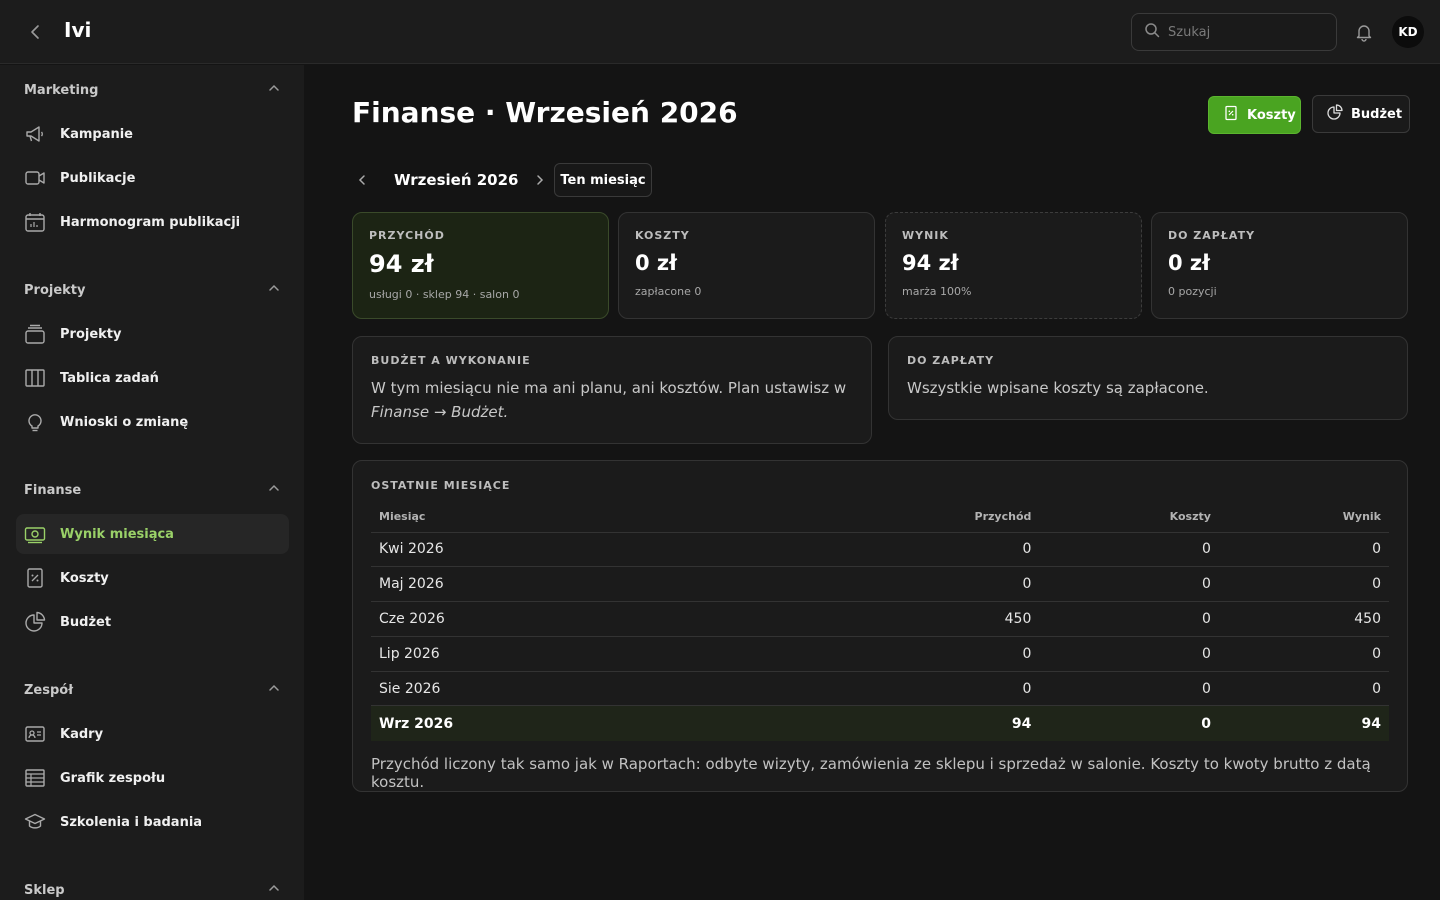 This screenshot has width=1440, height=900. I want to click on budget-button: Budżet, so click(1361, 114).